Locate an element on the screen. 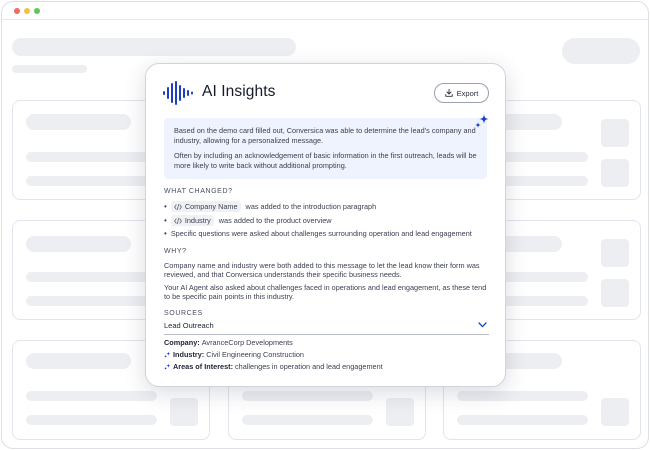 The width and height of the screenshot is (650, 450). source-item: Company: AvranceCorp Developments is located at coordinates (228, 342).